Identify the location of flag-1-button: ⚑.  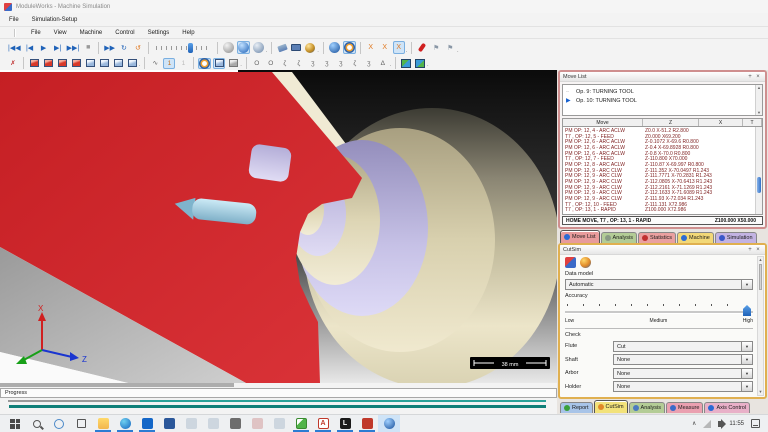
(436, 47).